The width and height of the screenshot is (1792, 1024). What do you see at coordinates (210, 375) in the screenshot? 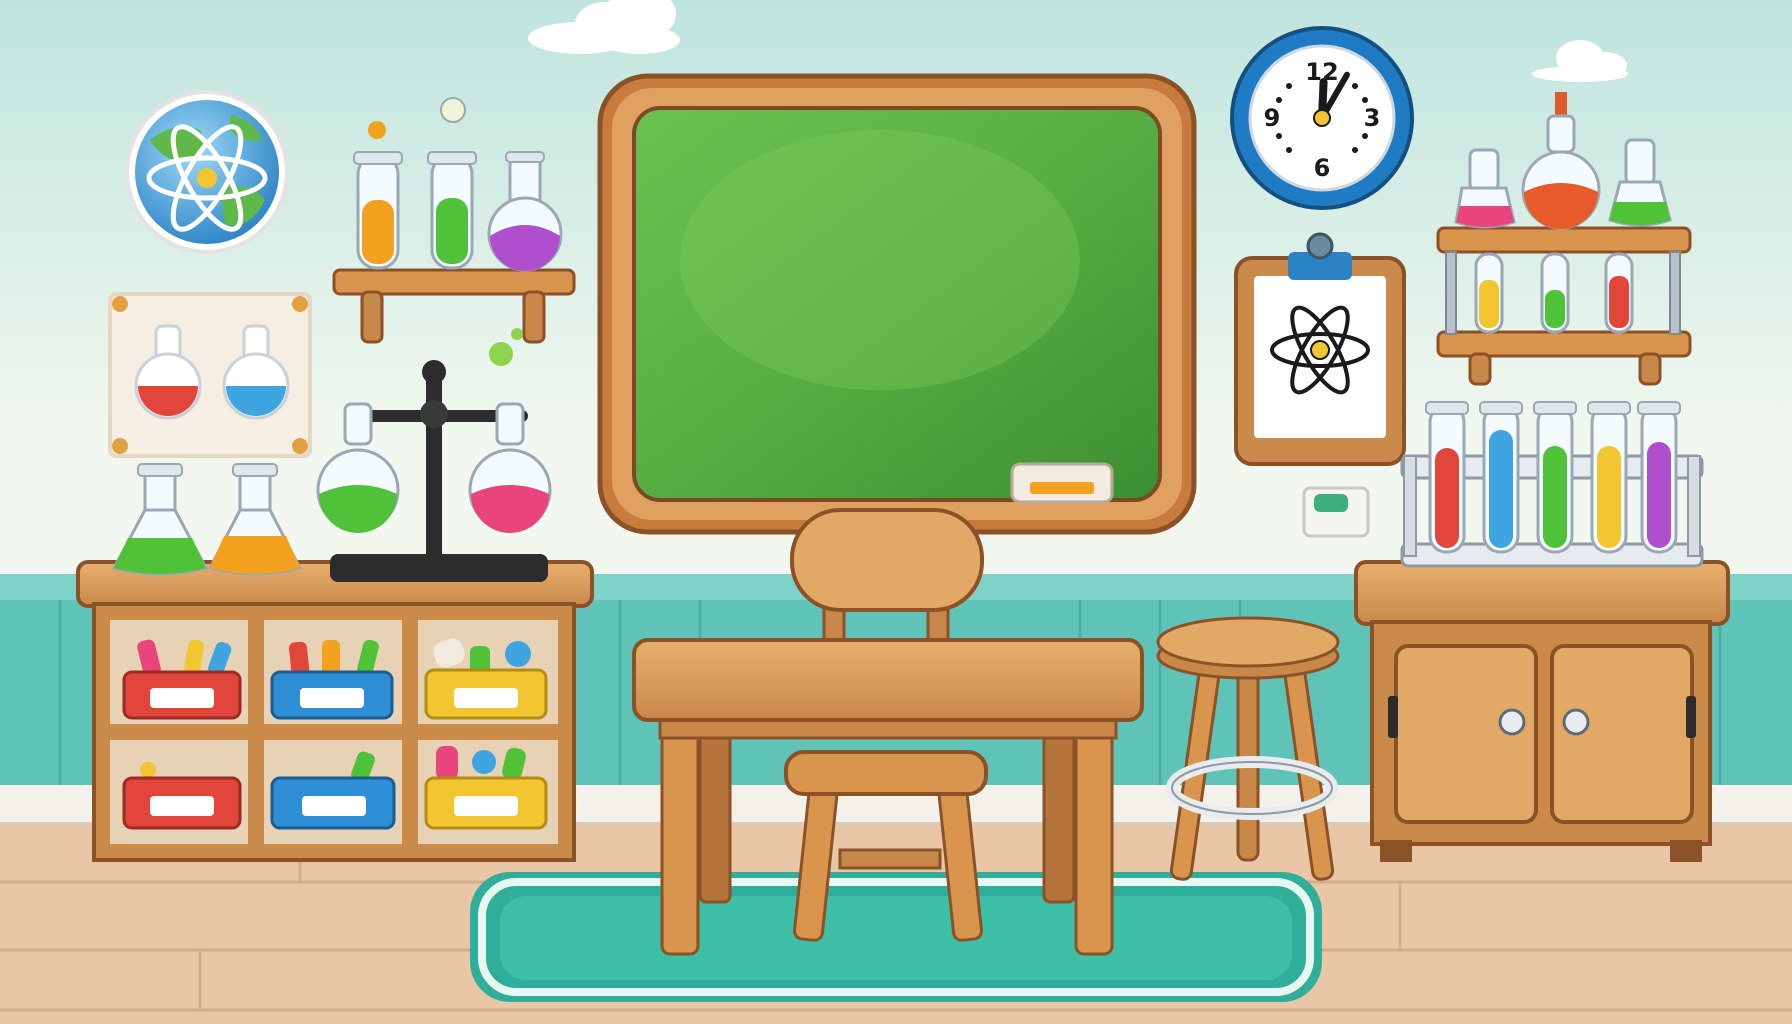
I see `flask-poster` at bounding box center [210, 375].